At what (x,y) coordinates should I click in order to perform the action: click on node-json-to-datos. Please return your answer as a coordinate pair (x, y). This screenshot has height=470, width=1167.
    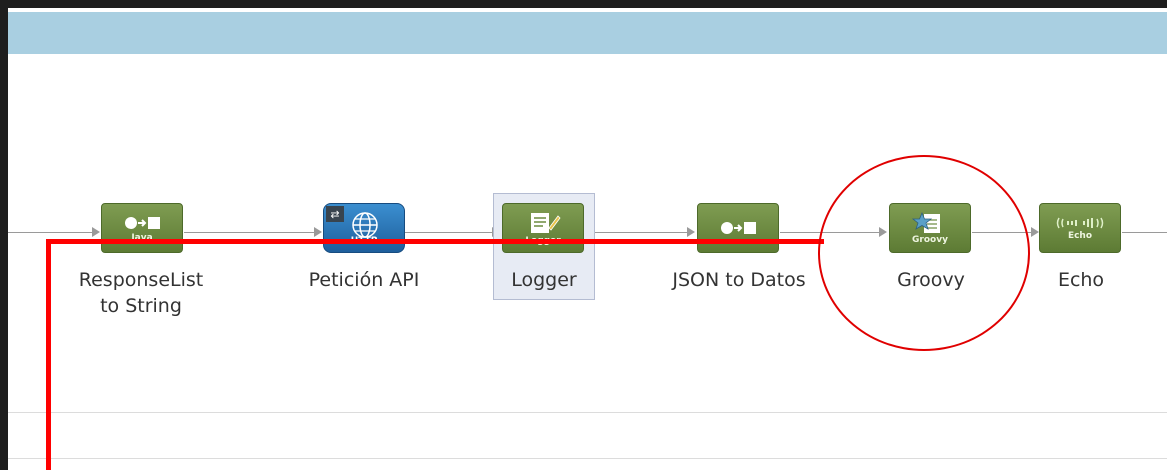
    Looking at the image, I should click on (738, 228).